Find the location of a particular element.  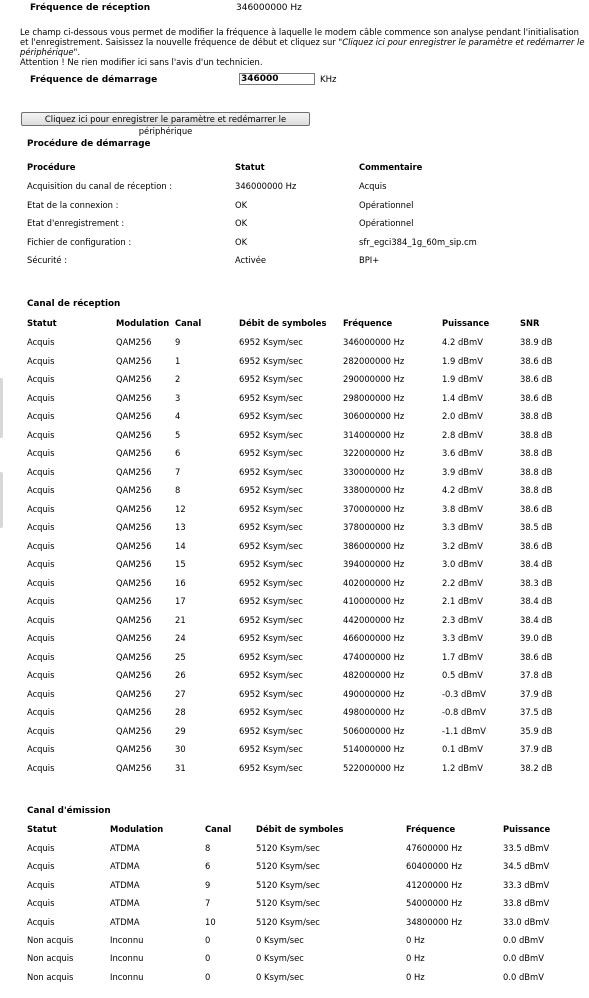

table-cell: 330000000 Hz is located at coordinates (374, 471).